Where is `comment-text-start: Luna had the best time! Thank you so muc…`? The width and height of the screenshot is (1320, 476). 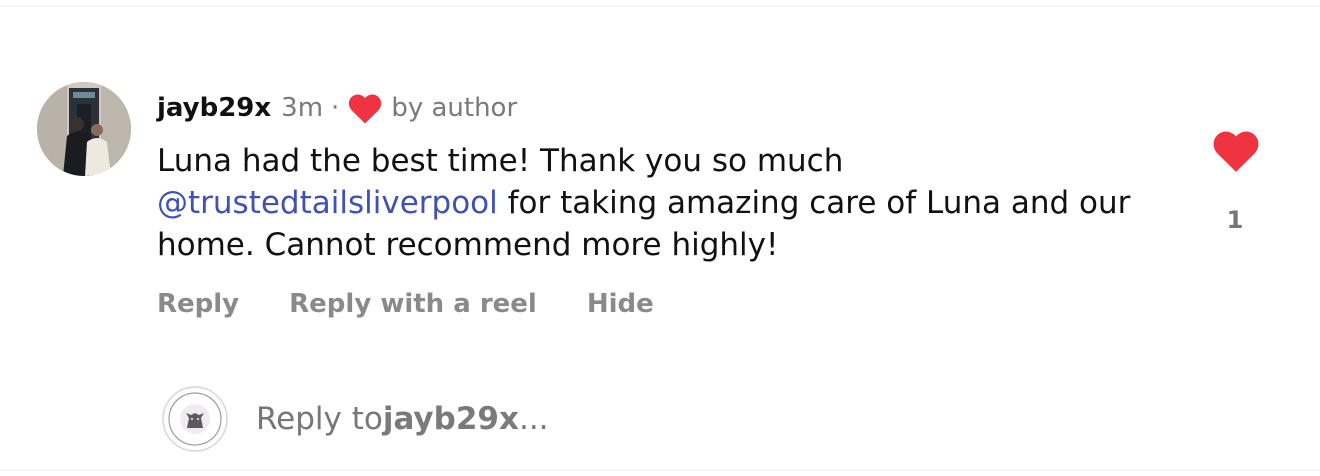 comment-text-start: Luna had the best time! Thank you so muc… is located at coordinates (500, 161).